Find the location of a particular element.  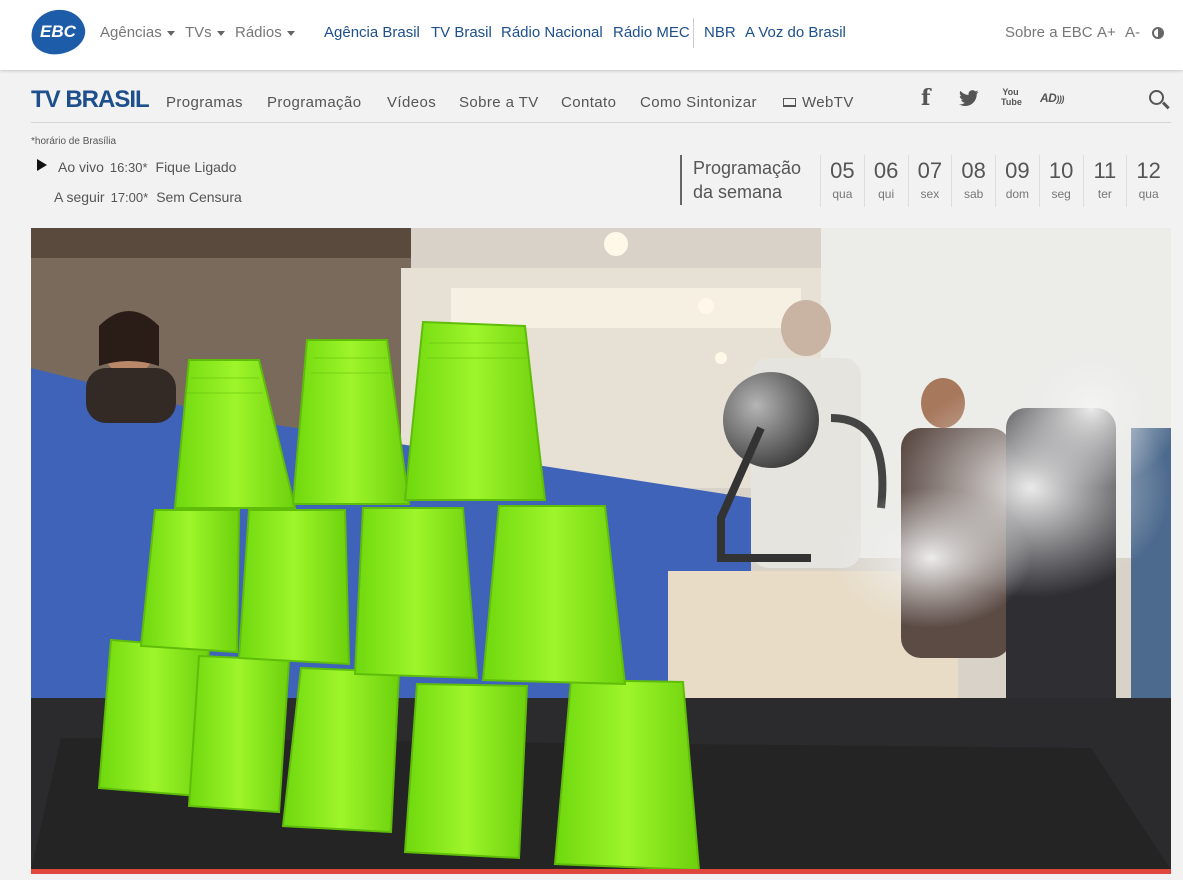

live-label: Ao vivo is located at coordinates (81, 167).